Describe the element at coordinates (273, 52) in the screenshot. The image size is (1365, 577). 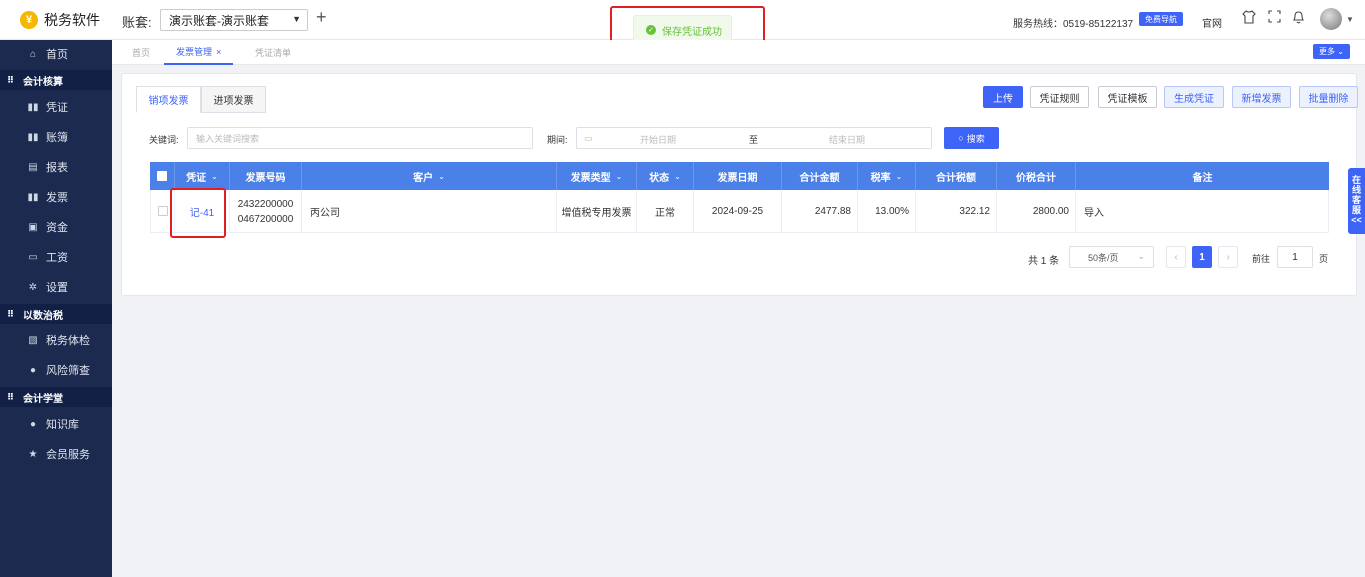
I see `tab-voucher-list: 凭证清单` at that location.